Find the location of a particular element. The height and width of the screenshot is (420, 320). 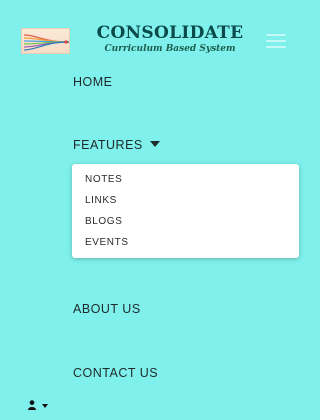

hamburger-menu-icon is located at coordinates (276, 41).